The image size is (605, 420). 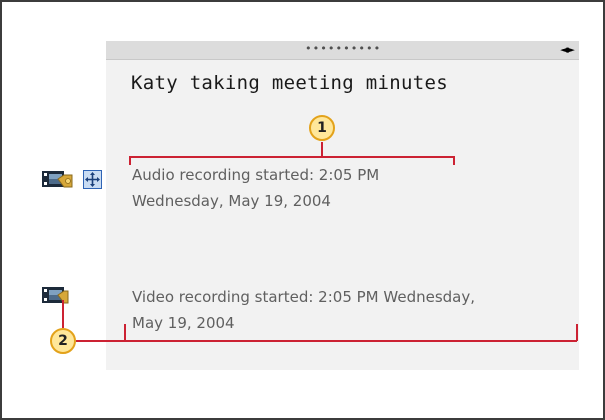 I want to click on audio-note-line-1: Audio recording started: 2:05 PM, so click(x=256, y=175).